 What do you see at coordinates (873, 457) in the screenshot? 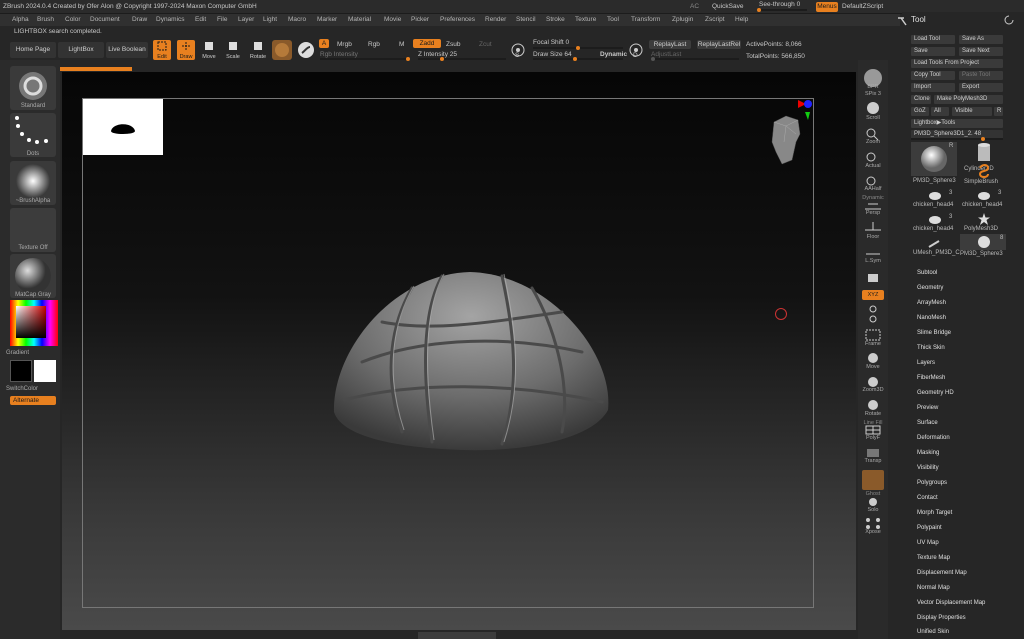
I see `transp-icon` at bounding box center [873, 457].